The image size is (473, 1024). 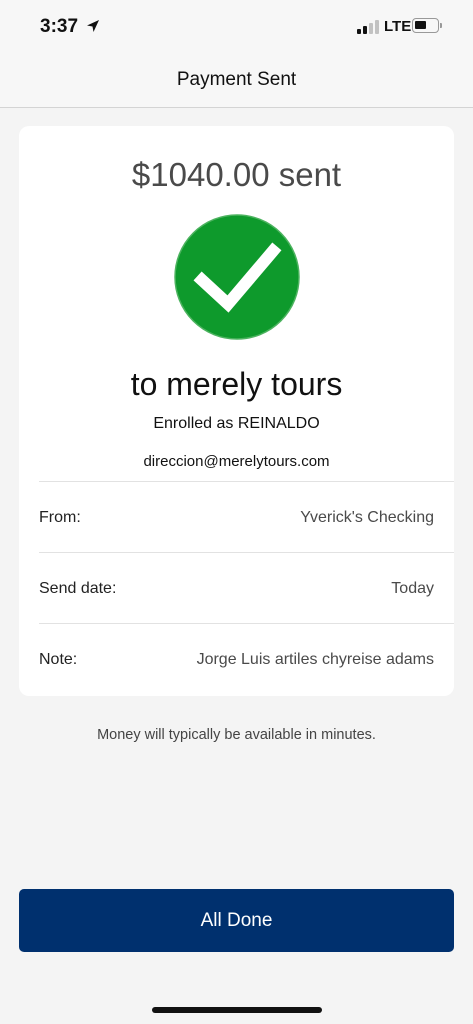 What do you see at coordinates (59, 26) in the screenshot?
I see `status-time: 3:37` at bounding box center [59, 26].